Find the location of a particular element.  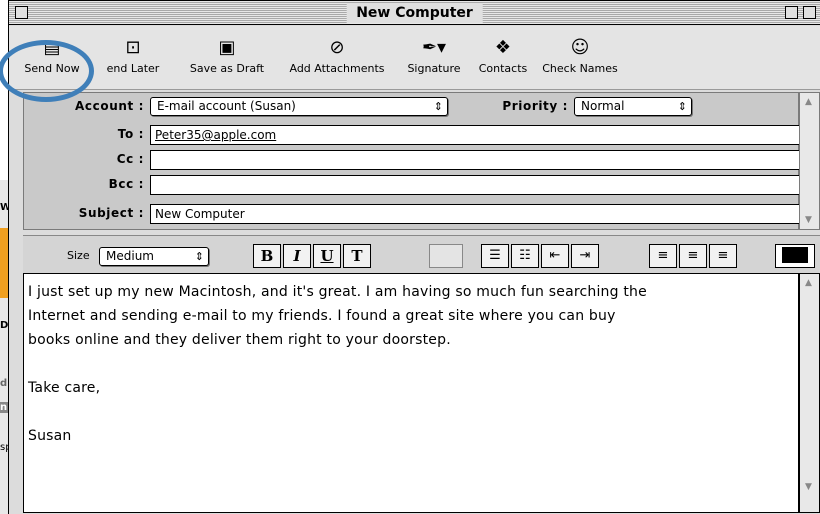

underline-button: U is located at coordinates (327, 256).